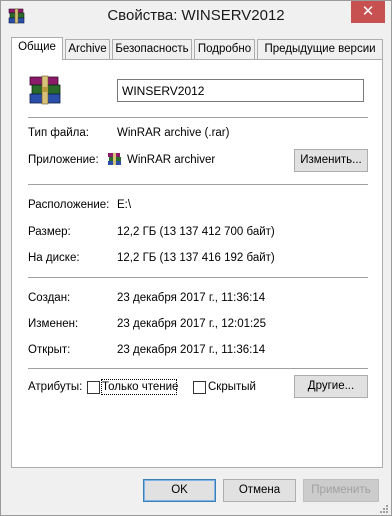 The width and height of the screenshot is (392, 516). I want to click on close-icon: ✕, so click(368, 11).